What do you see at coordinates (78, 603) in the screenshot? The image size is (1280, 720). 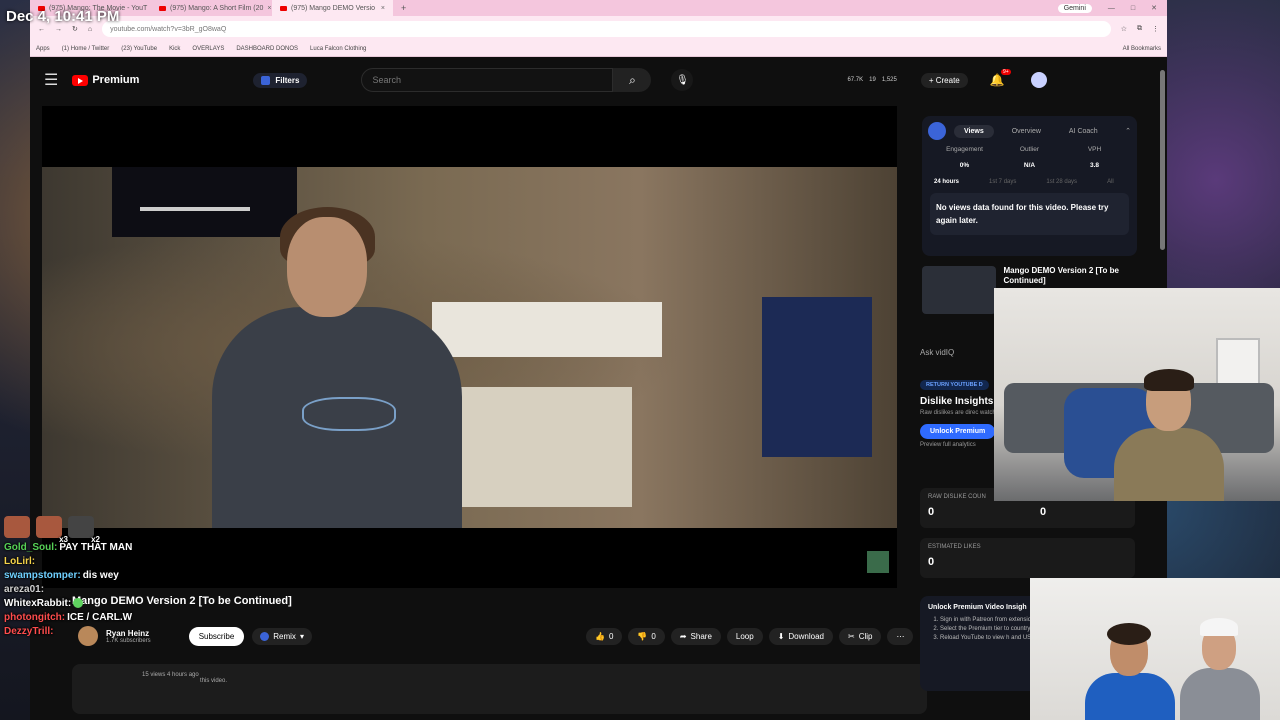 I see `emote-icon` at bounding box center [78, 603].